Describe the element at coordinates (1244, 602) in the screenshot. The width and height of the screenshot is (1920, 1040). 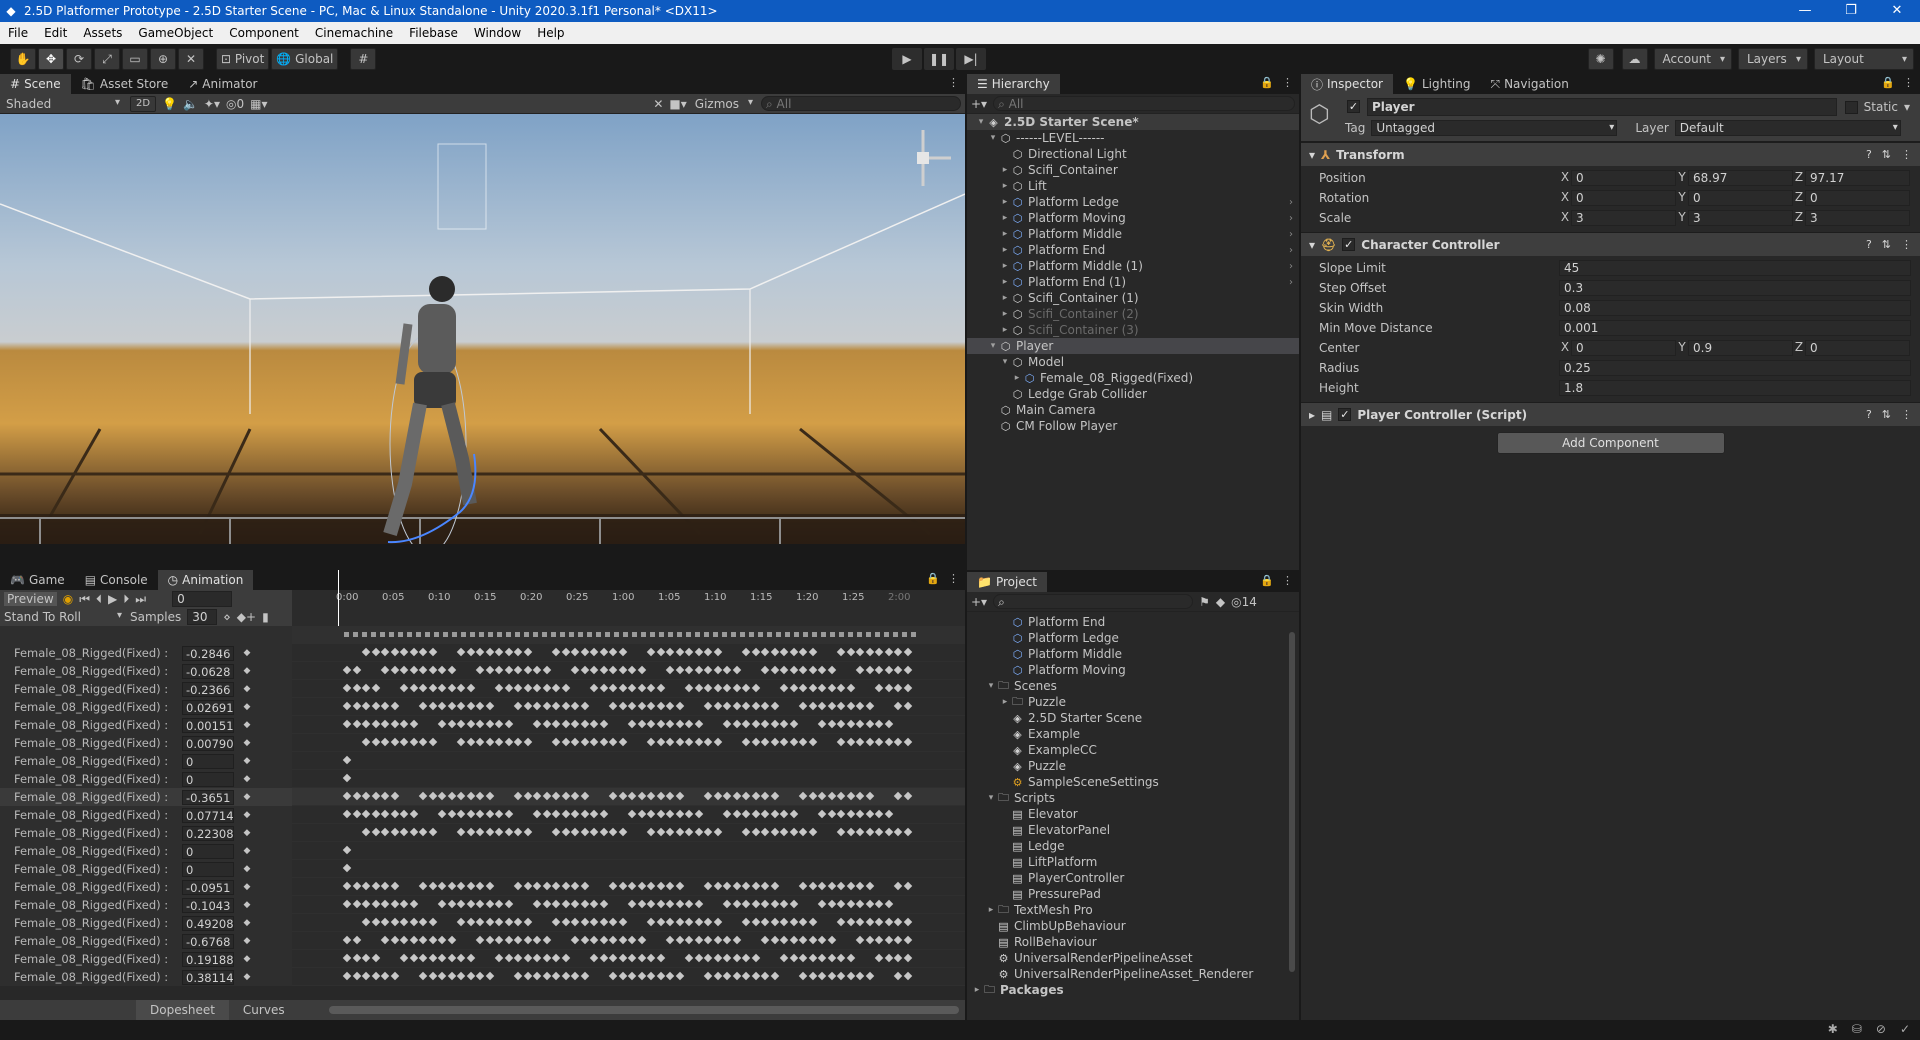
I see `hidden-packages-icon: ◎14` at that location.